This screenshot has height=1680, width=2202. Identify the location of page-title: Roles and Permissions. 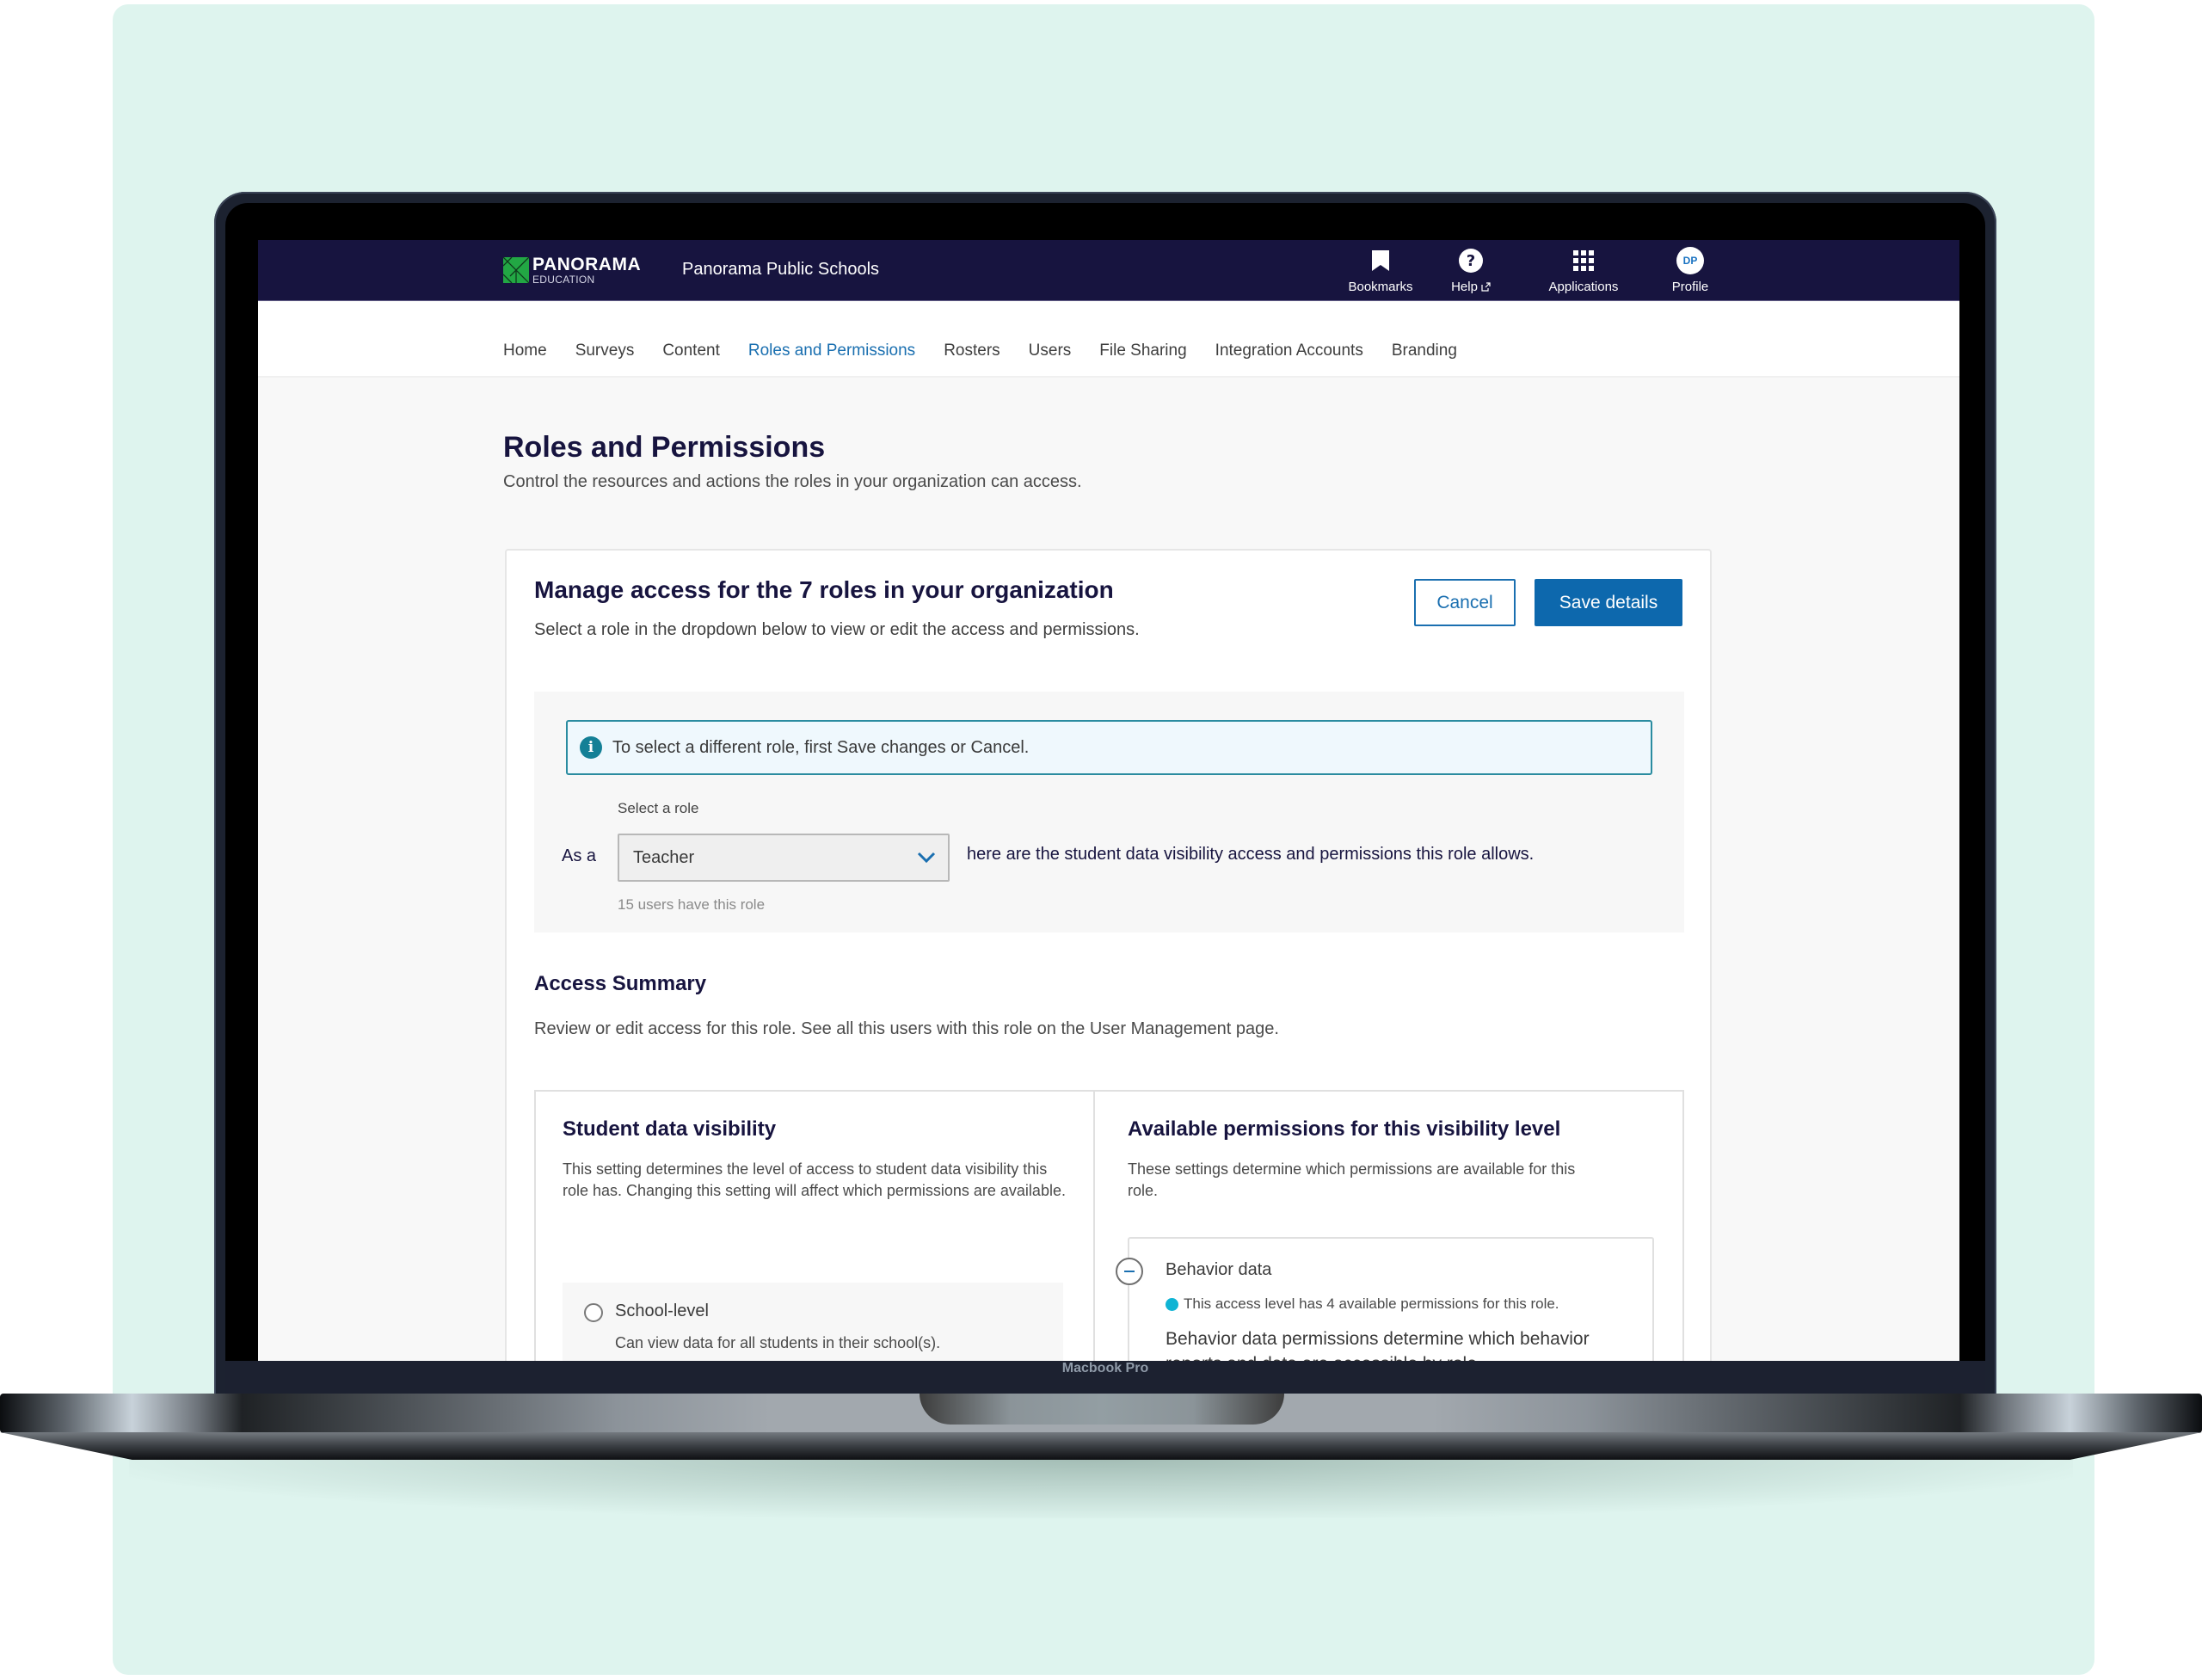
(664, 447).